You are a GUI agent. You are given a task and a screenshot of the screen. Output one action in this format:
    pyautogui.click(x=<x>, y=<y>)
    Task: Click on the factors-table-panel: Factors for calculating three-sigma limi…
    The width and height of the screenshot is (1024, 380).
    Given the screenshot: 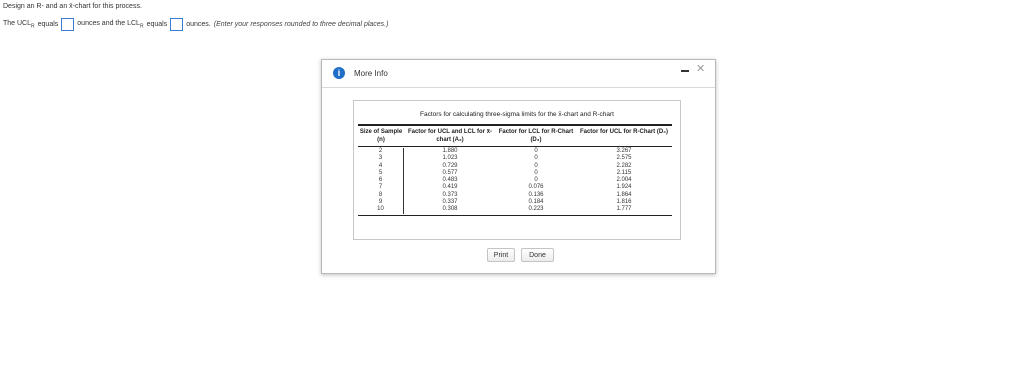 What is the action you would take?
    pyautogui.click(x=517, y=170)
    